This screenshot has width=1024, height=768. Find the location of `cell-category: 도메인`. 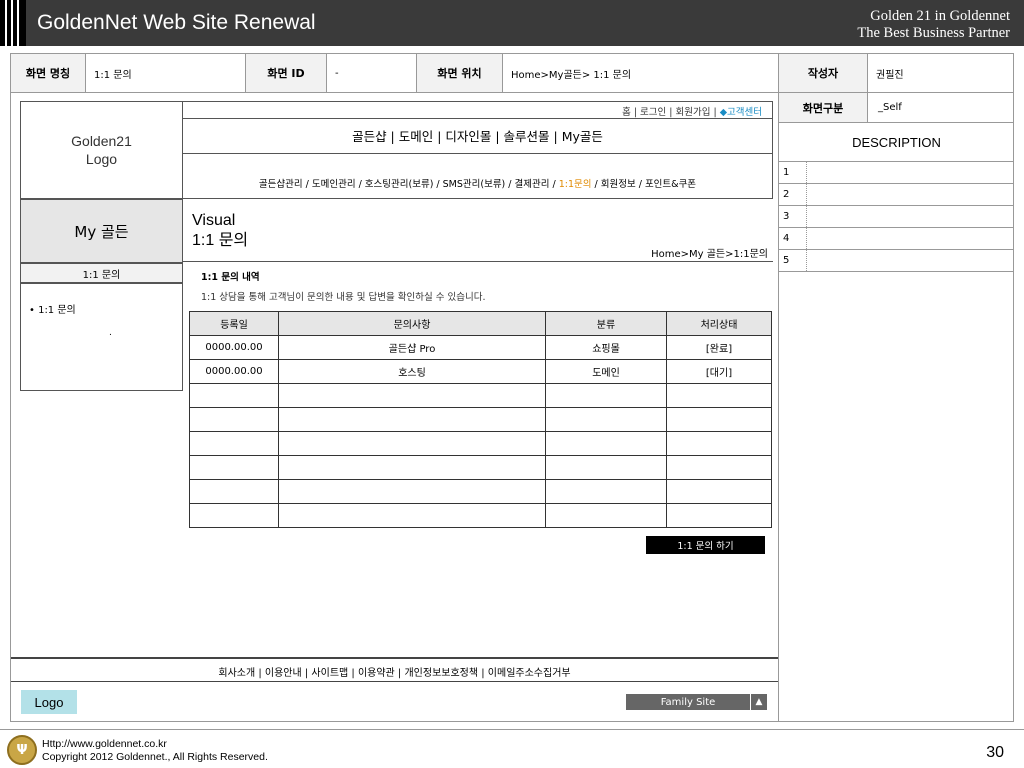

cell-category: 도메인 is located at coordinates (606, 371).